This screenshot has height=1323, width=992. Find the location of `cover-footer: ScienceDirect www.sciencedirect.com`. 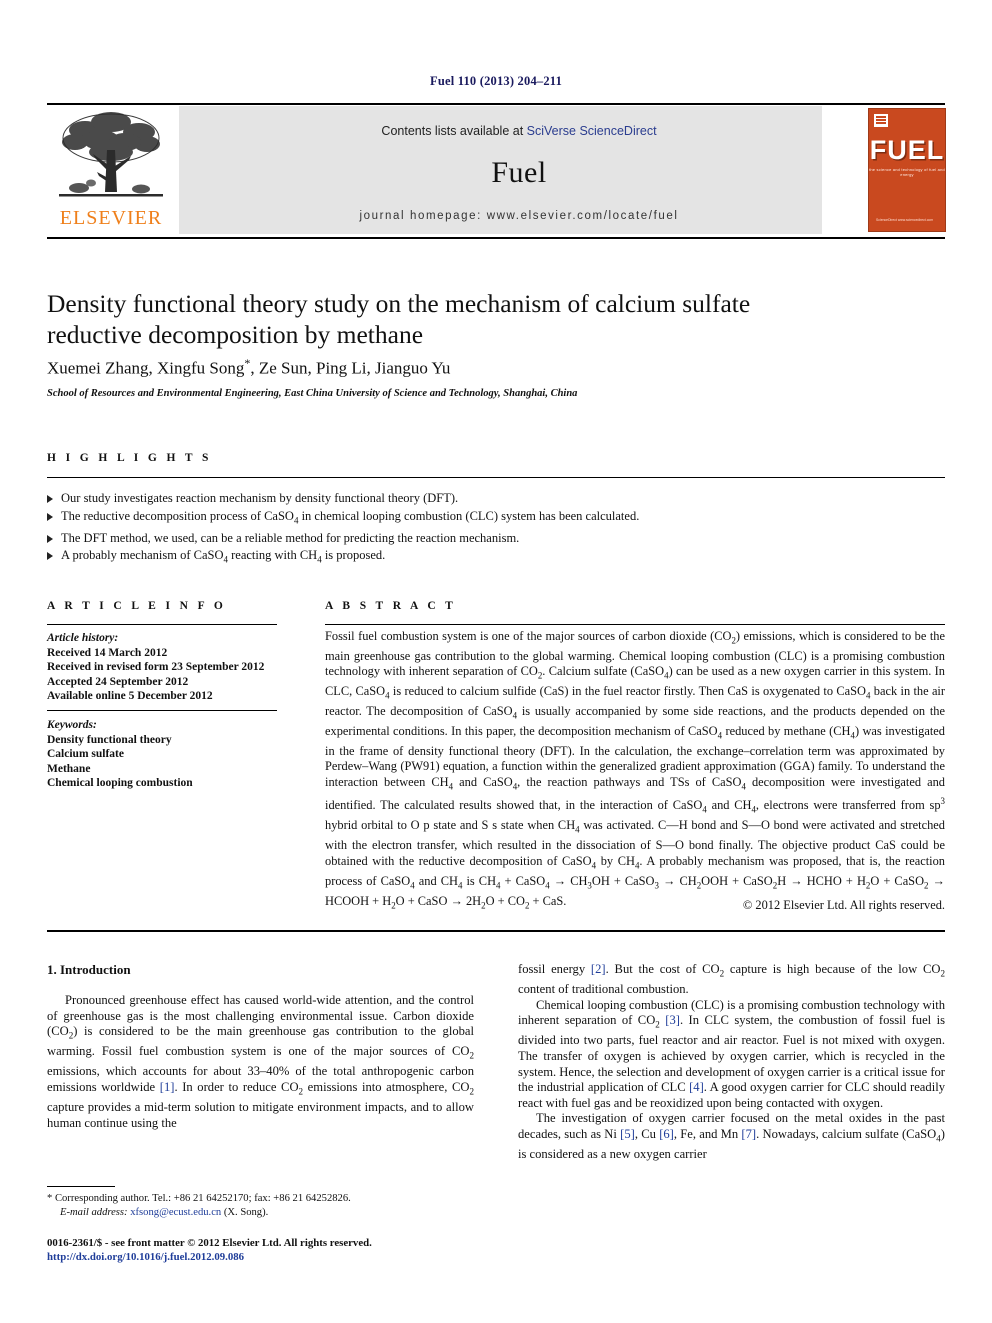

cover-footer: ScienceDirect www.sciencedirect.com is located at coordinates (905, 220).